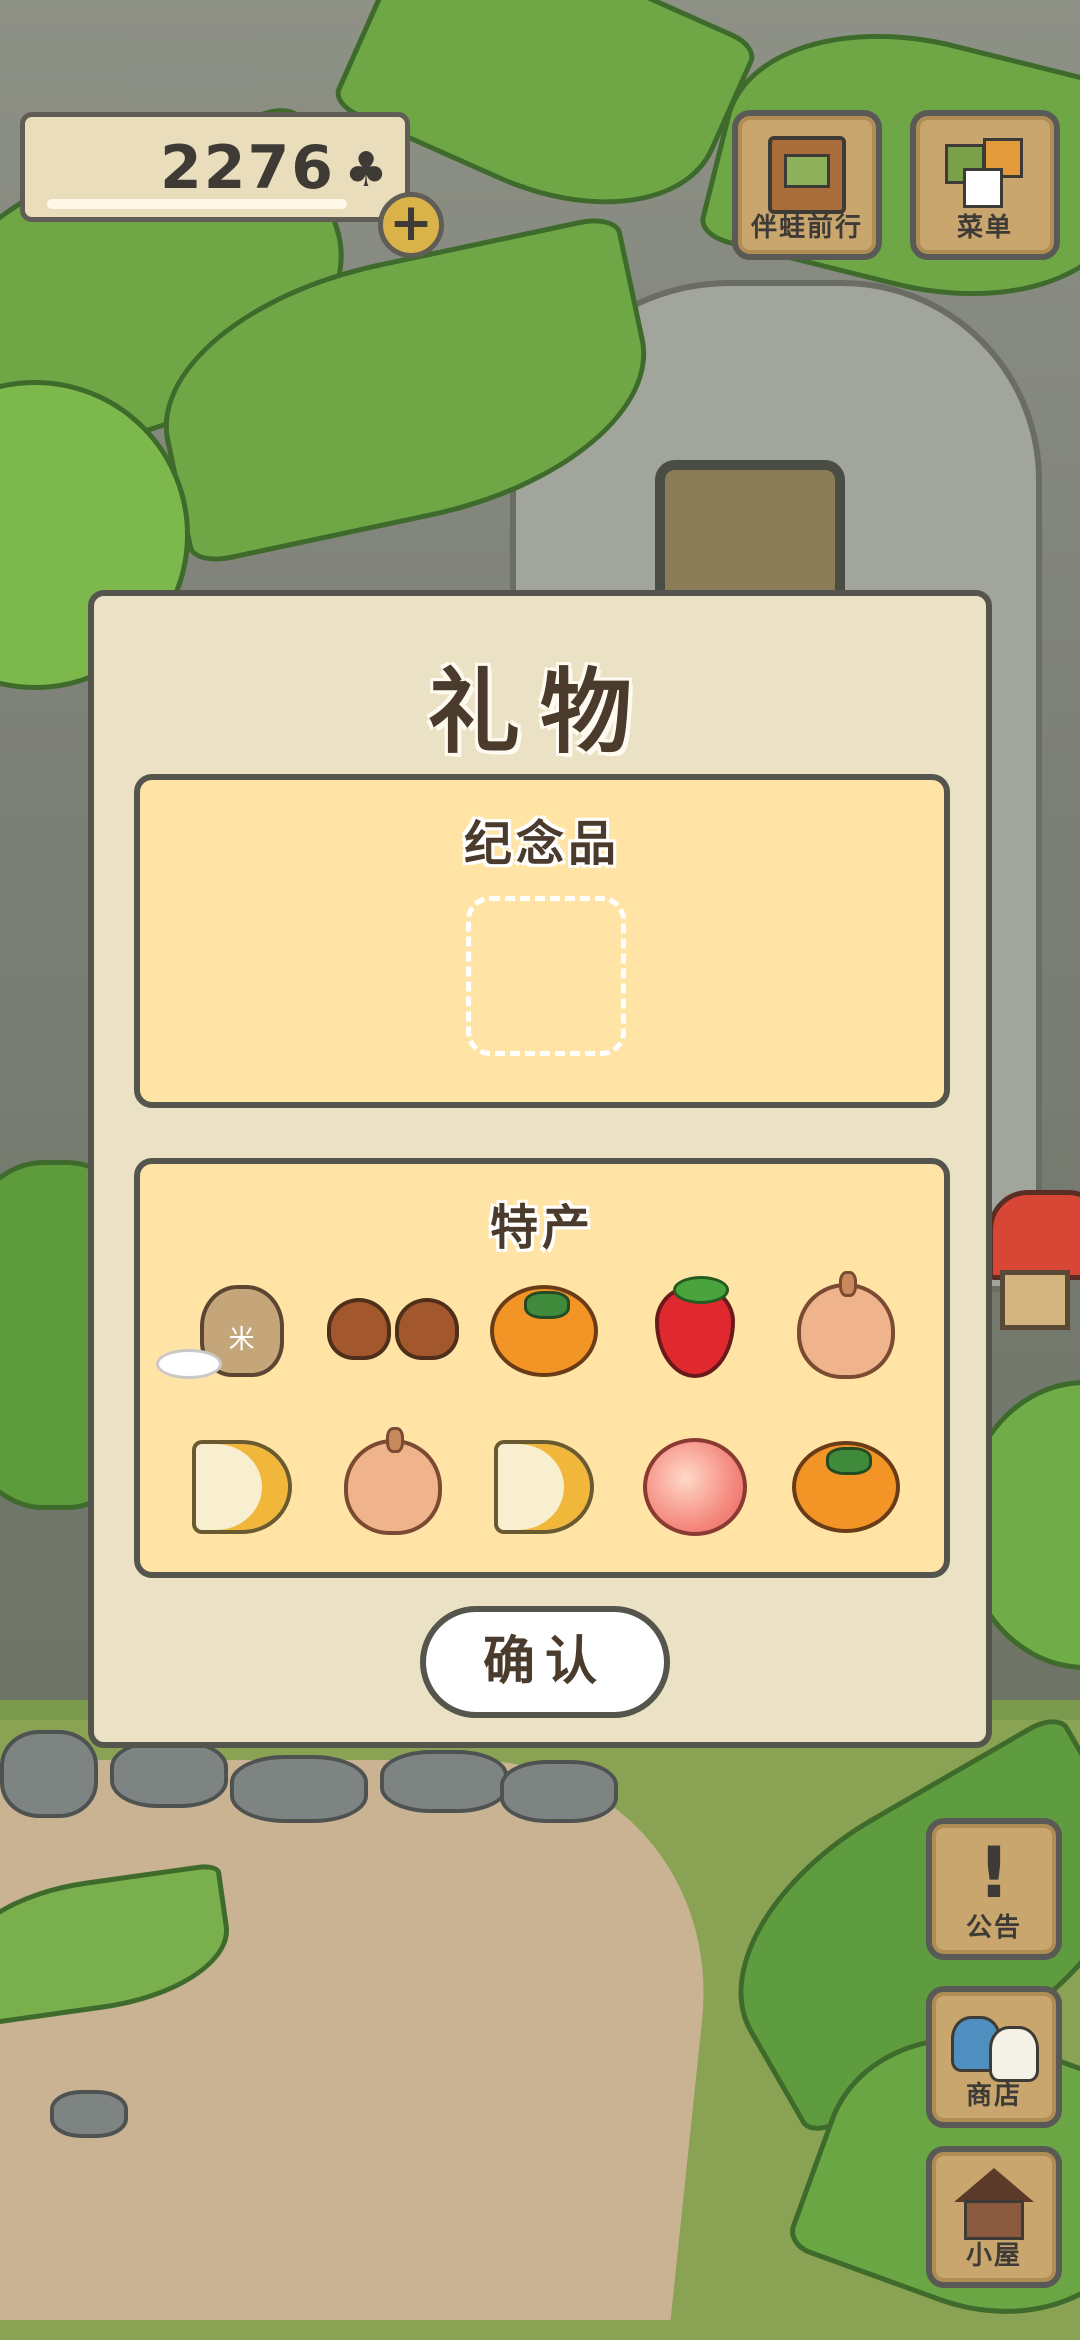 The image size is (1080, 2340). I want to click on house-label: 小屋, so click(993, 2256).